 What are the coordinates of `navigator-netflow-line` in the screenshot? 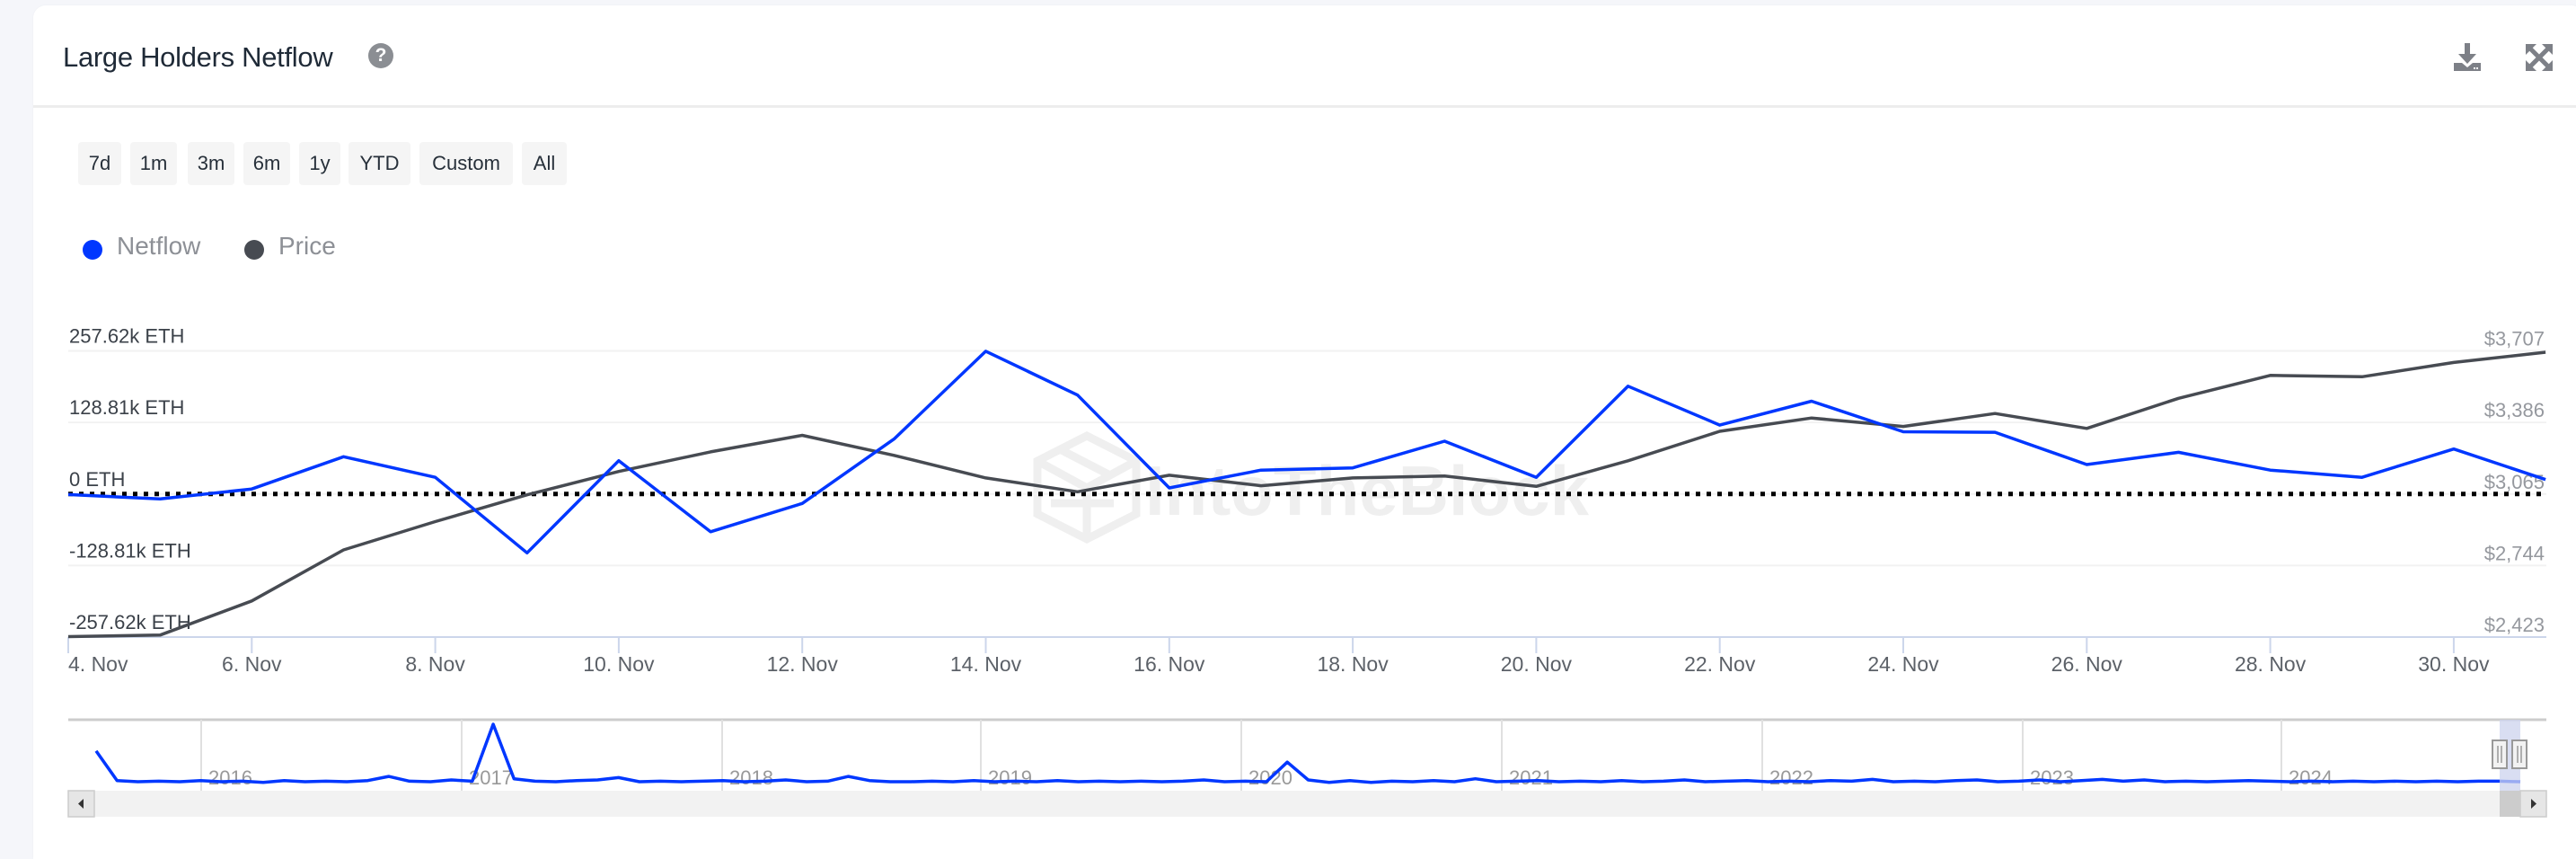 It's located at (1307, 753).